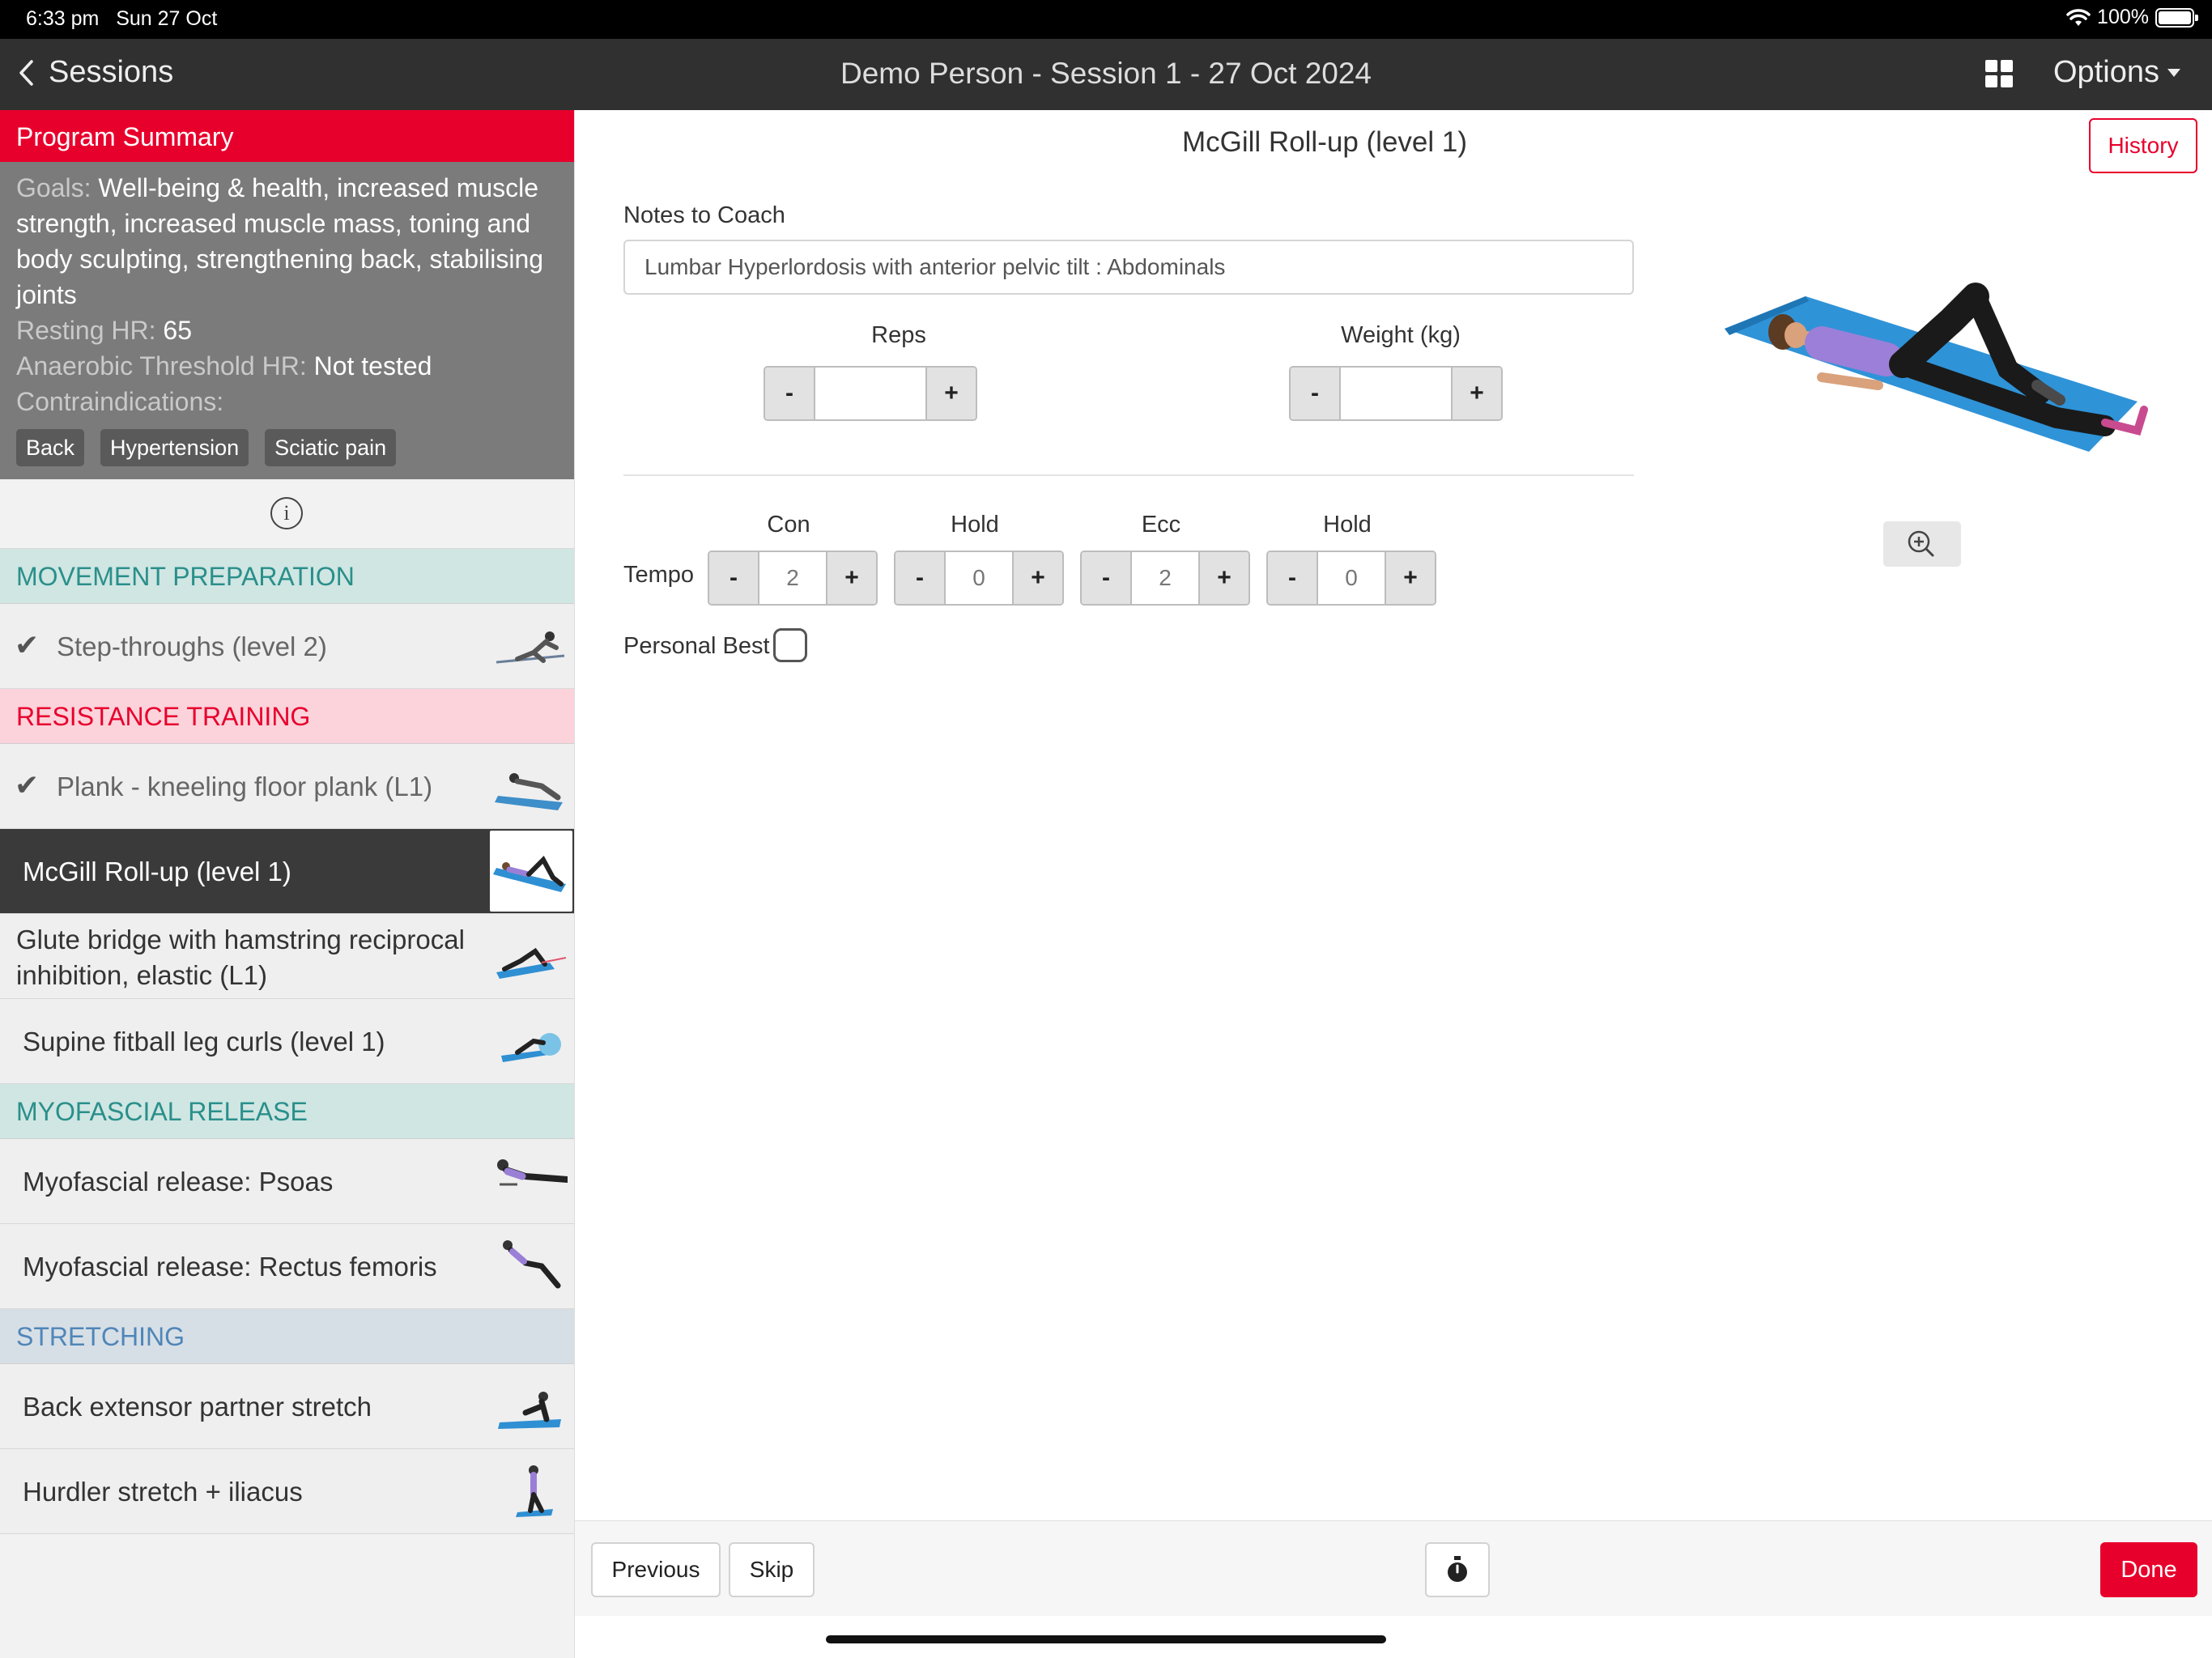 Image resolution: width=2212 pixels, height=1658 pixels. What do you see at coordinates (287, 1336) in the screenshot?
I see `section-stretching: STRETCHING` at bounding box center [287, 1336].